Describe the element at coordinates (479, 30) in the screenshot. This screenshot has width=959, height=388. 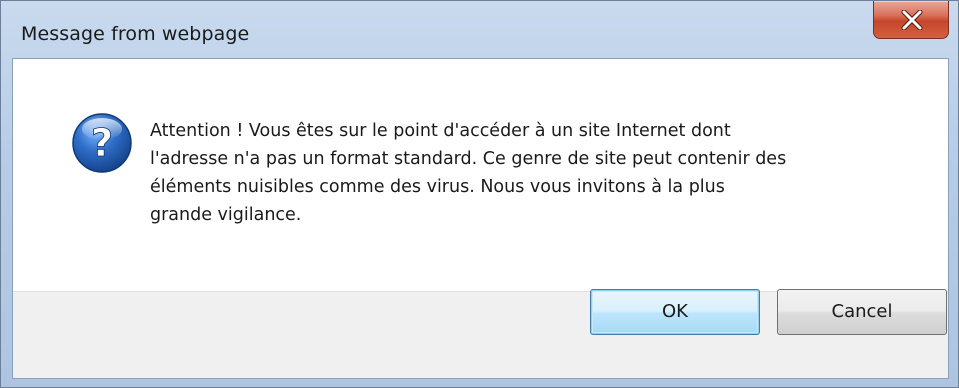
I see `title-bar: Message from webpage` at that location.